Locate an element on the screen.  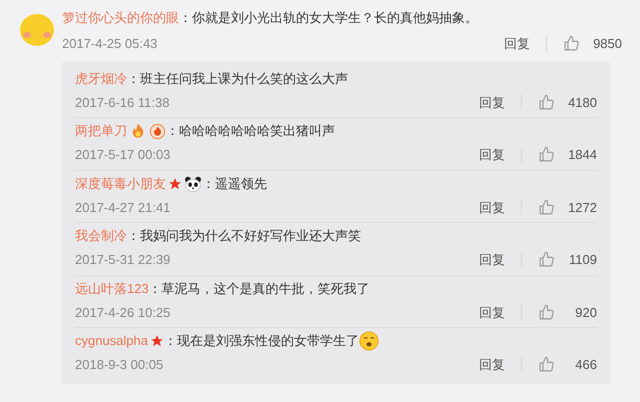
comment-text: 你就是刘小光出轨的女大学生？长的真他妈抽象。 is located at coordinates (335, 17).